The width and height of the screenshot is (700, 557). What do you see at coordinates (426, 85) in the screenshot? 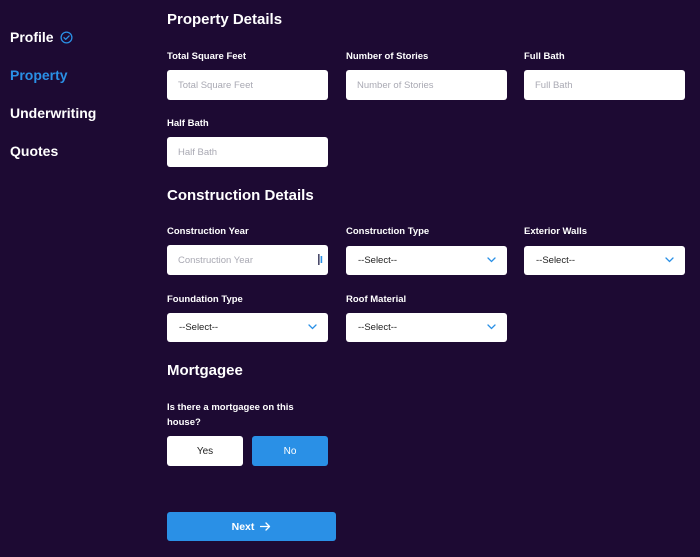
I see `stories-input` at bounding box center [426, 85].